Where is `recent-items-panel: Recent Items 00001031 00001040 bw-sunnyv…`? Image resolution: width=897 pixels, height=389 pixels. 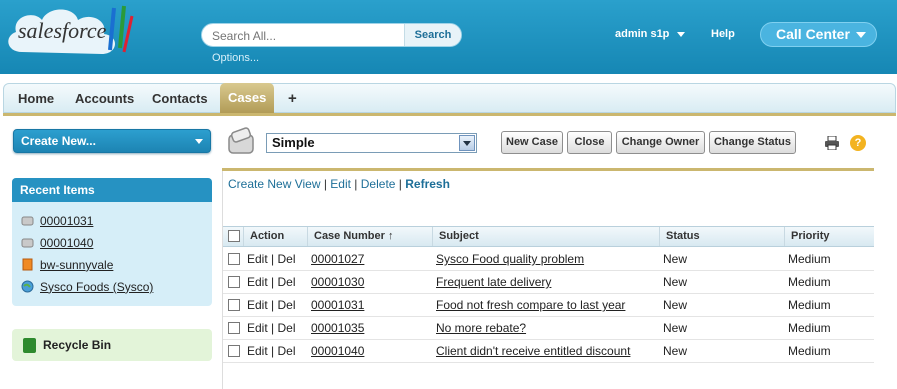
recent-items-panel: Recent Items 00001031 00001040 bw-sunnyv… is located at coordinates (112, 242).